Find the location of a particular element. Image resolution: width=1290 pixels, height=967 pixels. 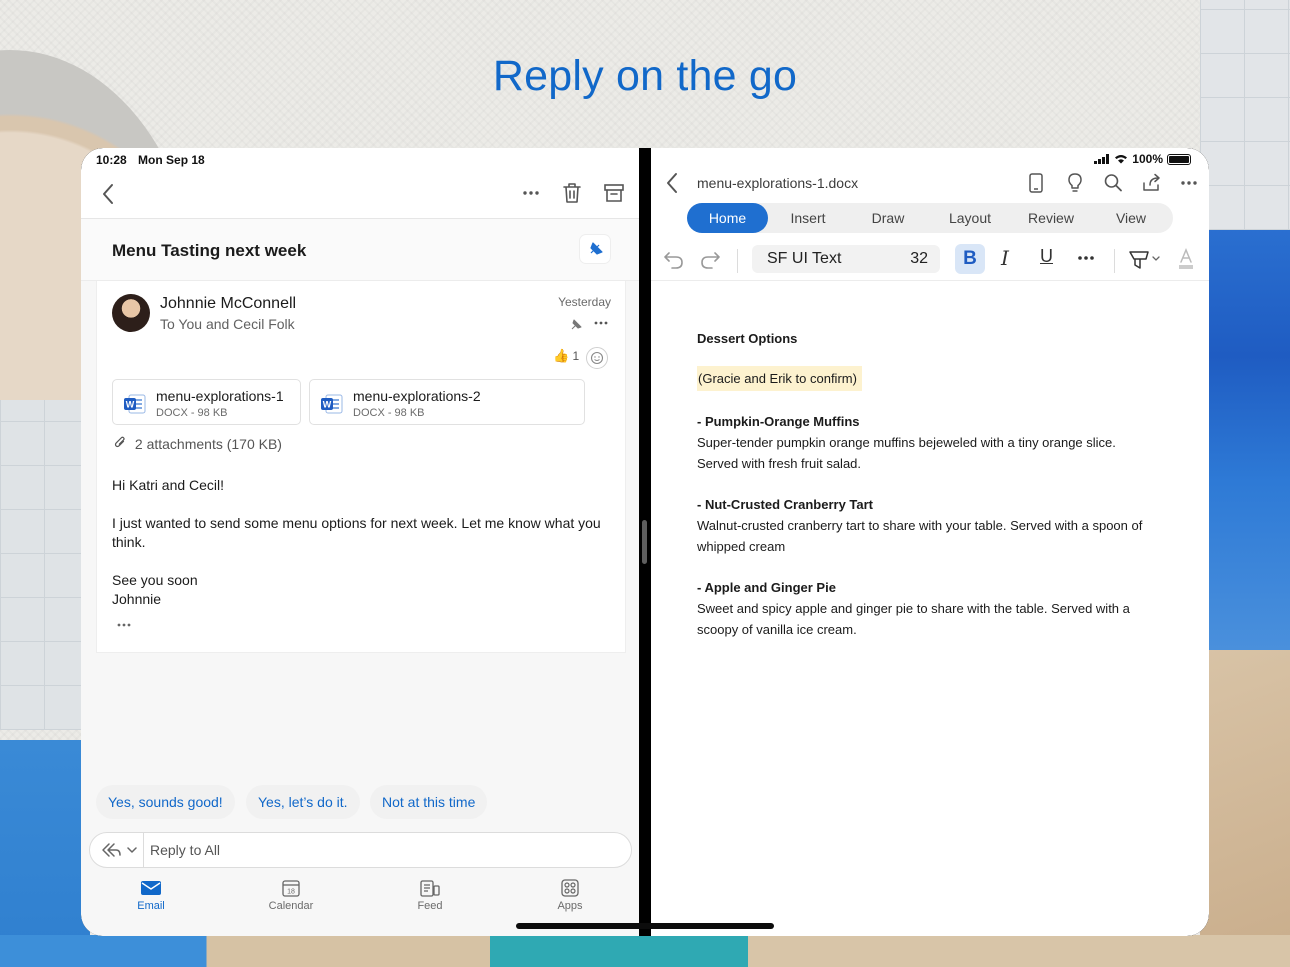

email-subject: Menu Tasting next week is located at coordinates (209, 250).